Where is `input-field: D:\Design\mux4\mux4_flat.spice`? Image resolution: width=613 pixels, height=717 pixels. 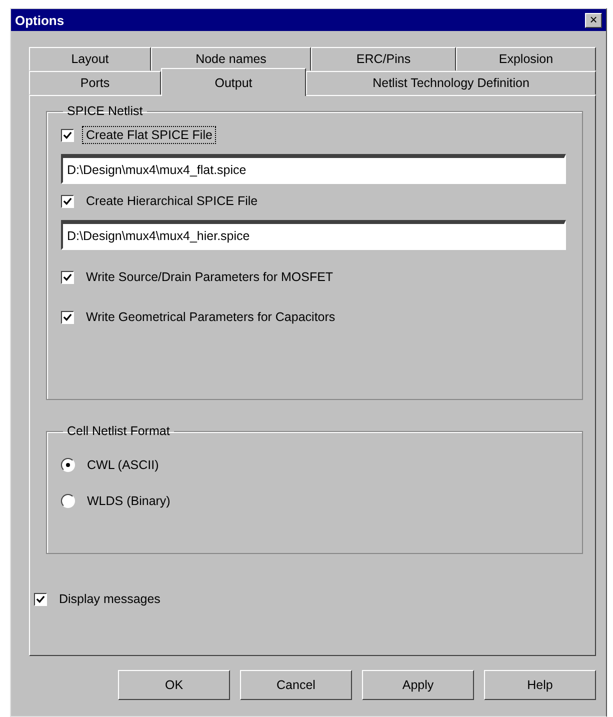
input-field: D:\Design\mux4\mux4_flat.spice is located at coordinates (313, 169).